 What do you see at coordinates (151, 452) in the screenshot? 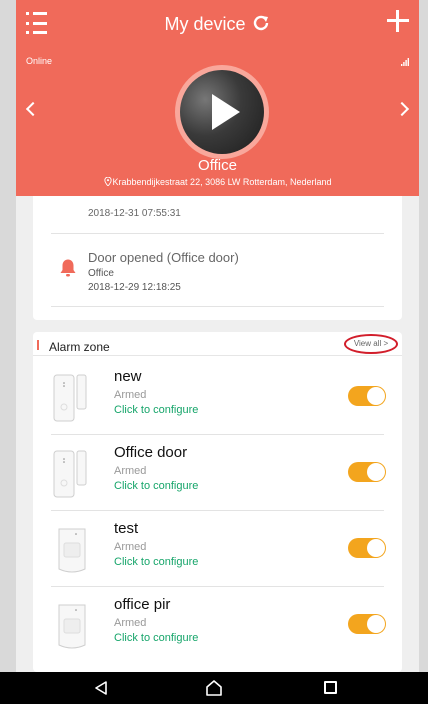
I see `zone-name: Office door` at bounding box center [151, 452].